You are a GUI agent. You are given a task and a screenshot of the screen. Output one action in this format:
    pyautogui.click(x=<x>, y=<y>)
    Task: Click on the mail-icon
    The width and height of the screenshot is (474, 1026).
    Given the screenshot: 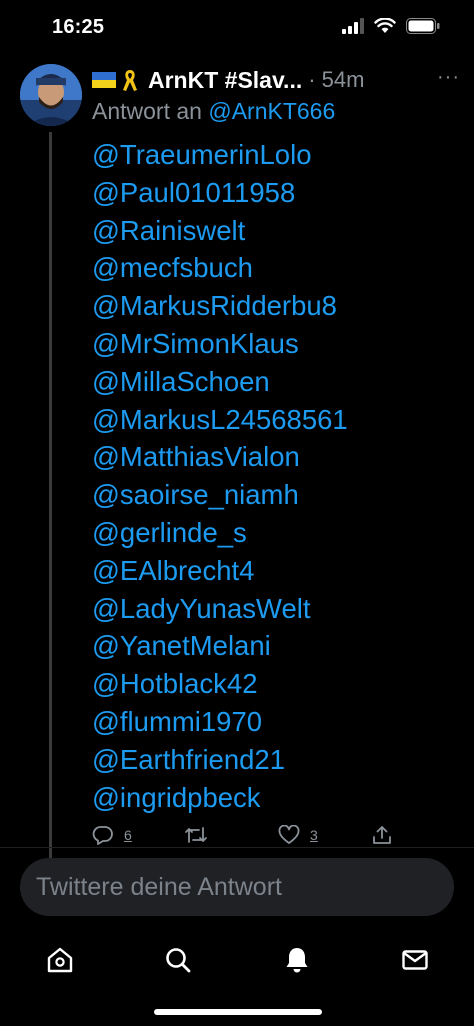 What is the action you would take?
    pyautogui.click(x=415, y=960)
    